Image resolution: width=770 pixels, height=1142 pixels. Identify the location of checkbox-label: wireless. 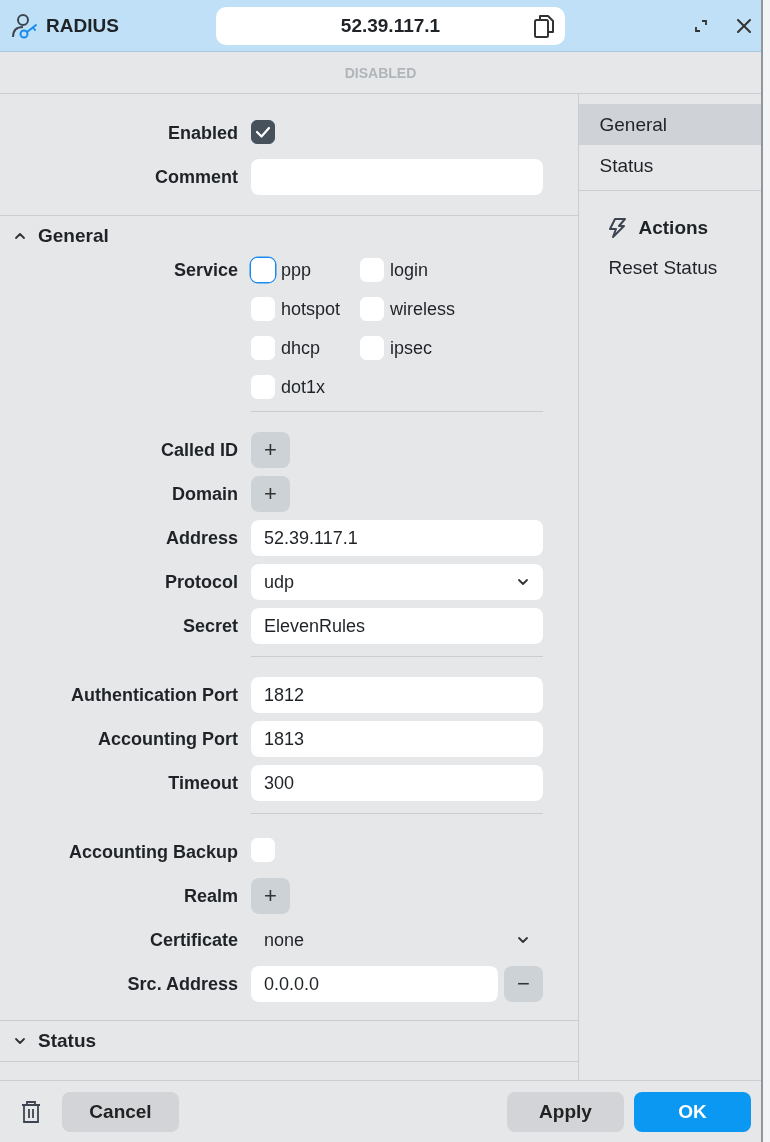
(422, 309).